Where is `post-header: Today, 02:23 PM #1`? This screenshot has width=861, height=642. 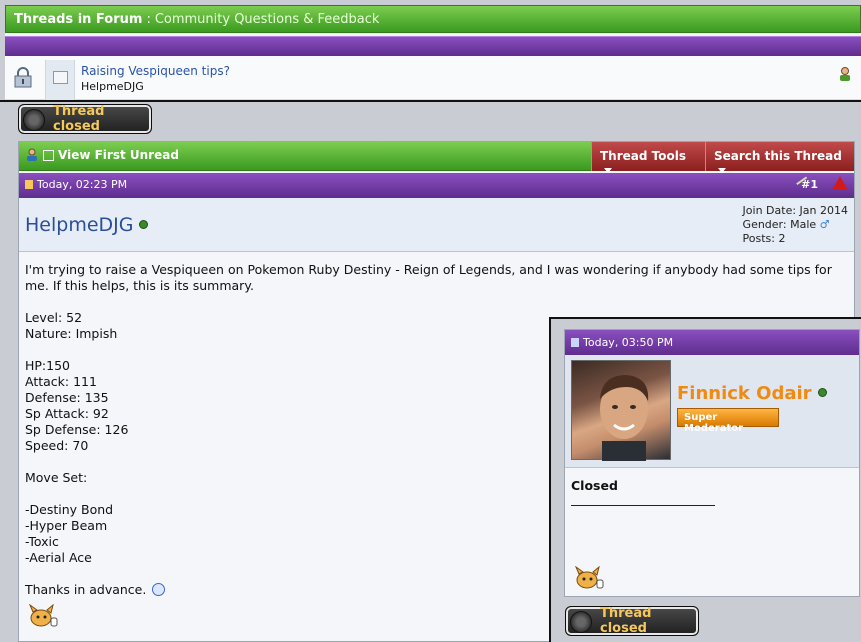
post-header: Today, 02:23 PM #1 is located at coordinates (436, 185).